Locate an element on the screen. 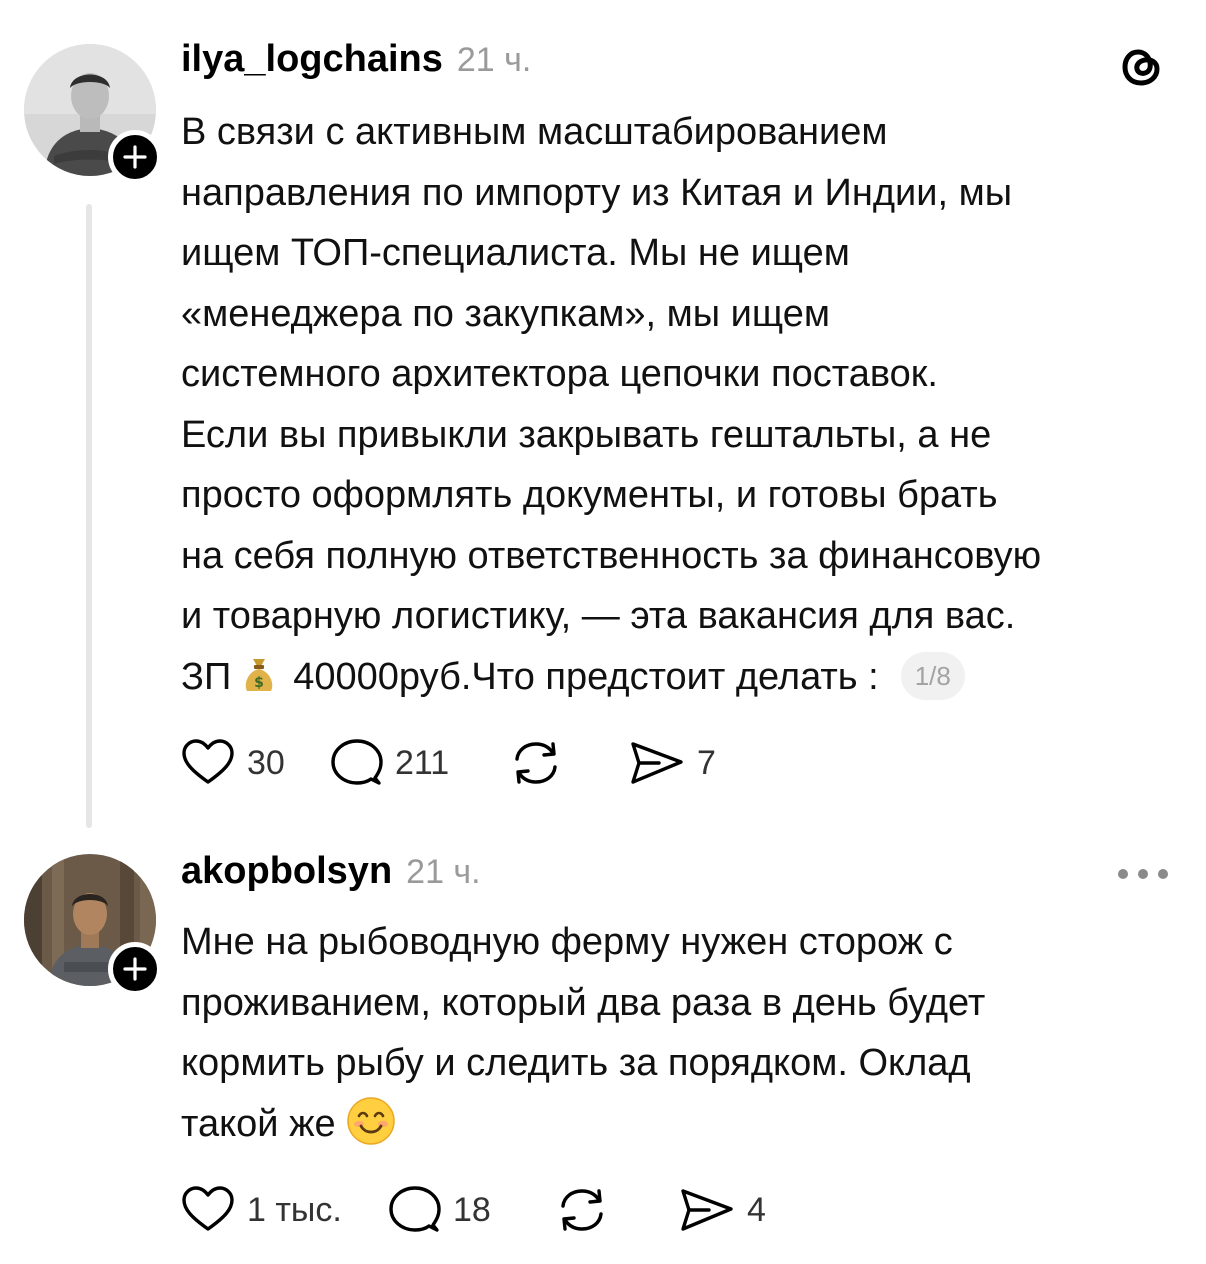  post-text-line: системного архитектора цепочки поставок. is located at coordinates (559, 374).